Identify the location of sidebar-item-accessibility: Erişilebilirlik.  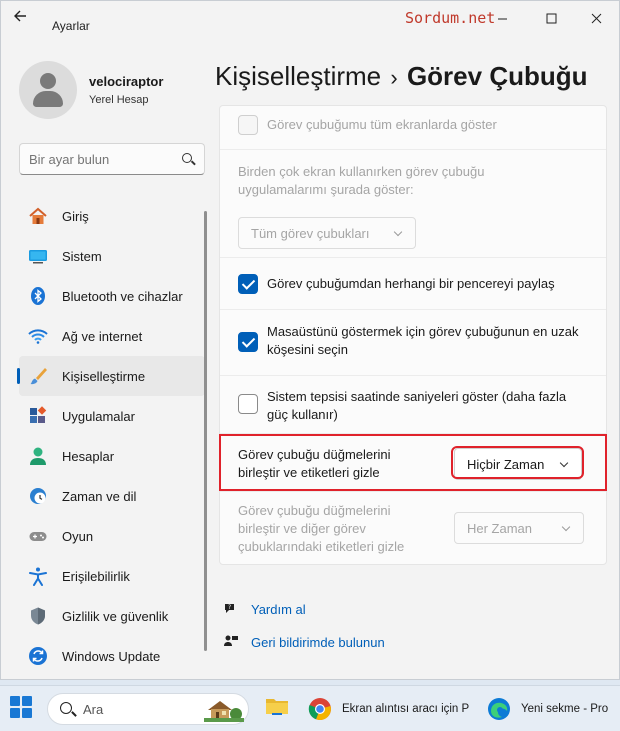
(112, 576).